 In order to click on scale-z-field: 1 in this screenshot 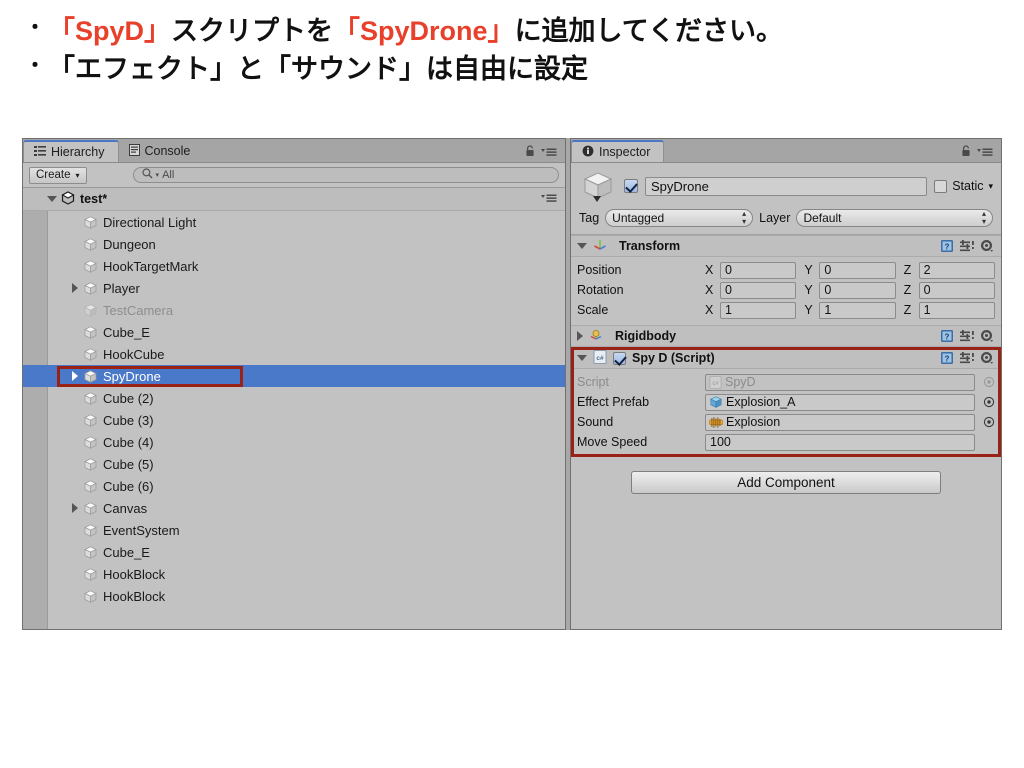, I will do `click(956, 310)`.